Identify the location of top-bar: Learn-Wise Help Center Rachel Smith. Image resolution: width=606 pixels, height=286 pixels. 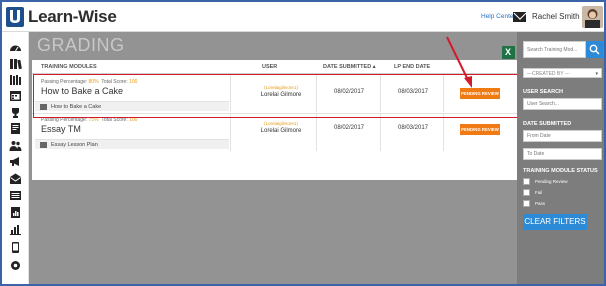
(303, 17).